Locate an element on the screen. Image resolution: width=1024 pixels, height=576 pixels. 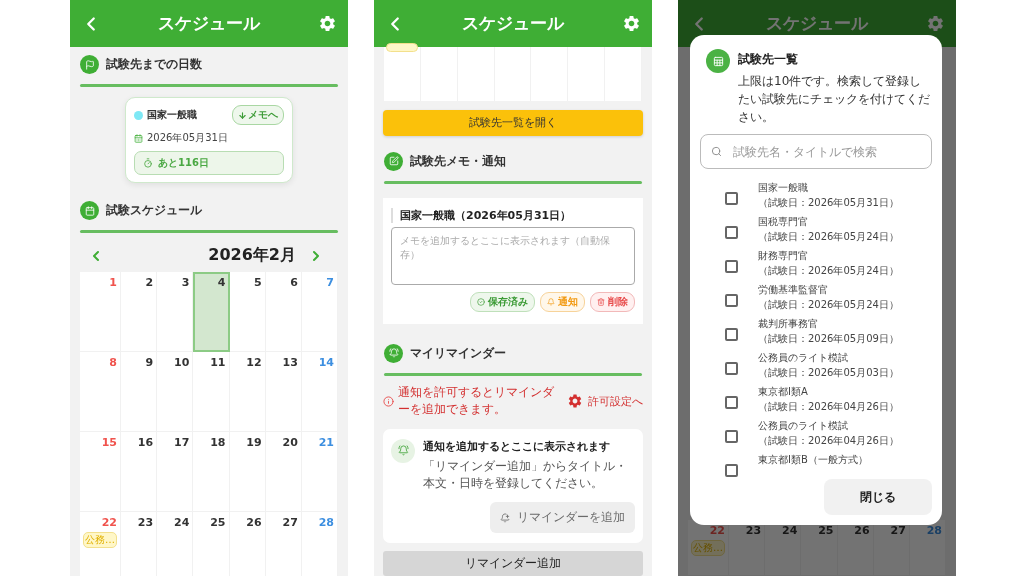
calendar-day: 11 is located at coordinates (211, 392).